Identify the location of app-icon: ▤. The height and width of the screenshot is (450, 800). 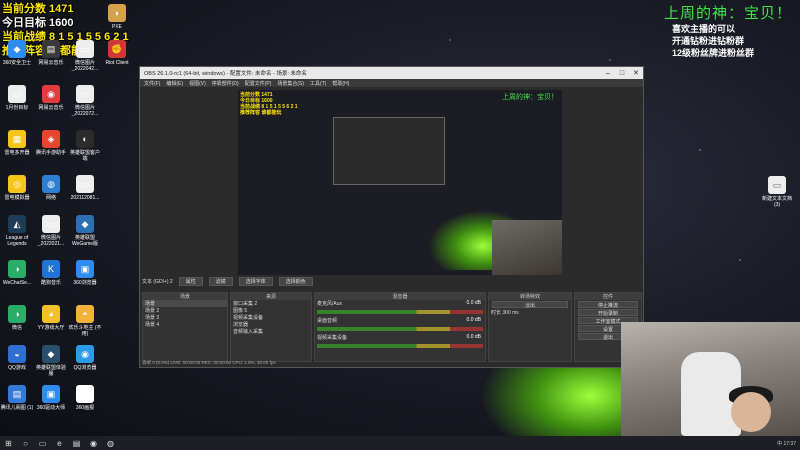
(51, 49).